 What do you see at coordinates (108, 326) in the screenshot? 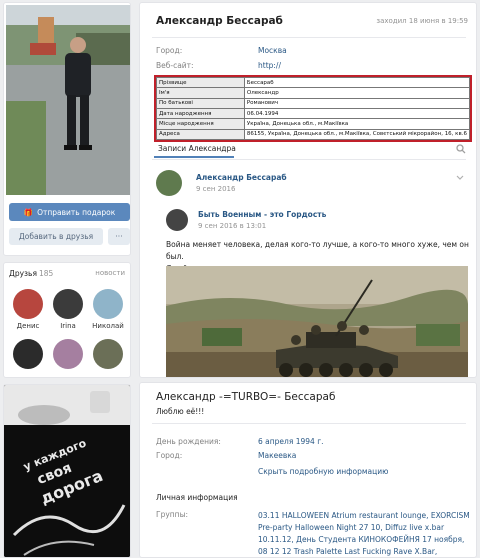
I see `friend-name: Николай` at bounding box center [108, 326].